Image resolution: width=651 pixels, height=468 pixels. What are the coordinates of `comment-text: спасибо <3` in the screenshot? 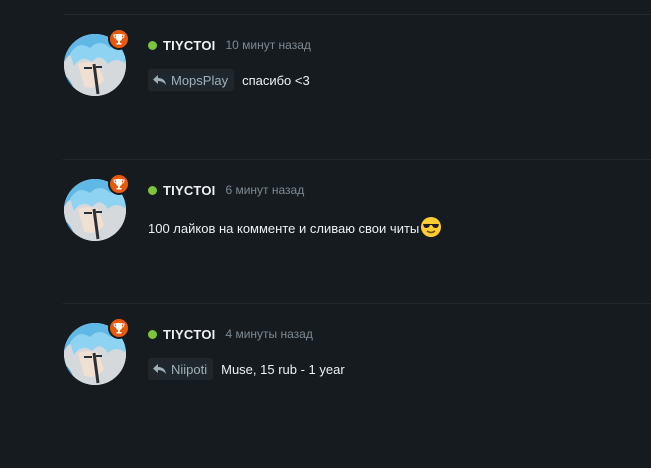 It's located at (276, 80).